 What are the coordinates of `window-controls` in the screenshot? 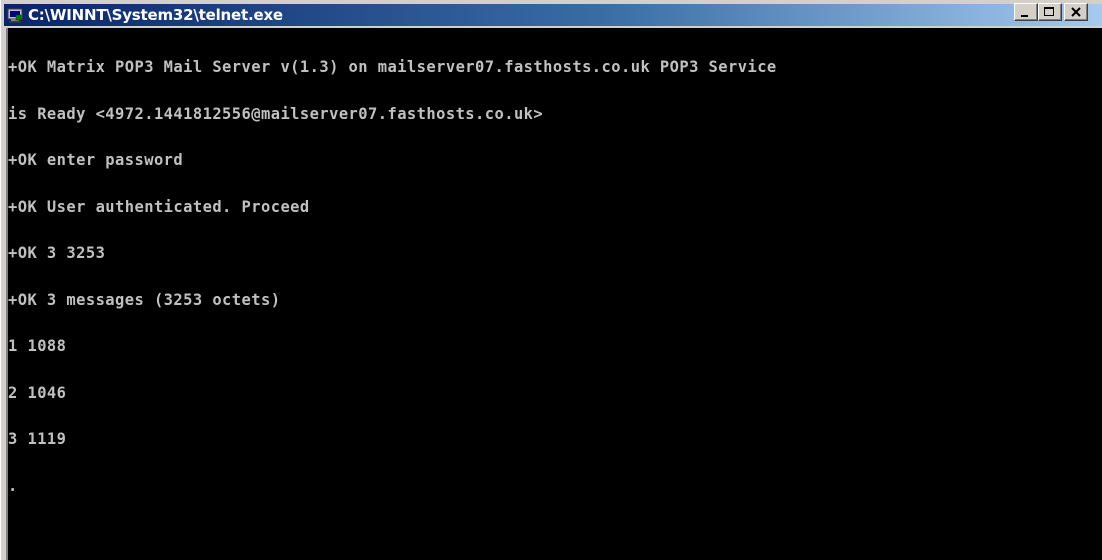 It's located at (1051, 12).